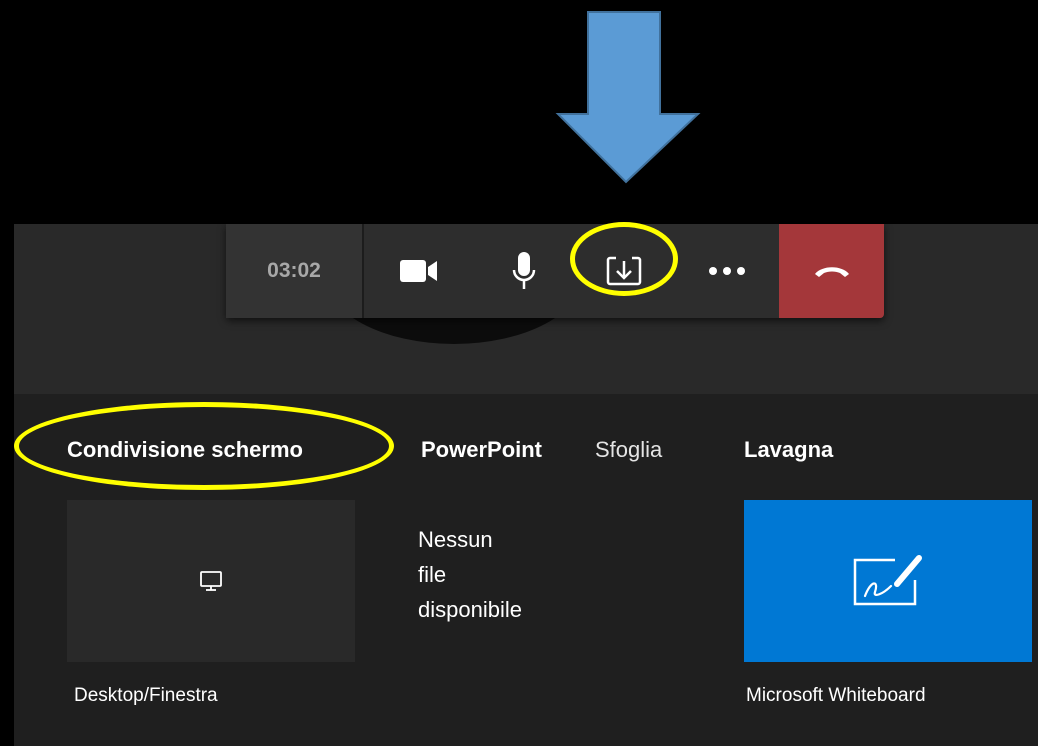  I want to click on more-ellipsis-icon, so click(726, 271).